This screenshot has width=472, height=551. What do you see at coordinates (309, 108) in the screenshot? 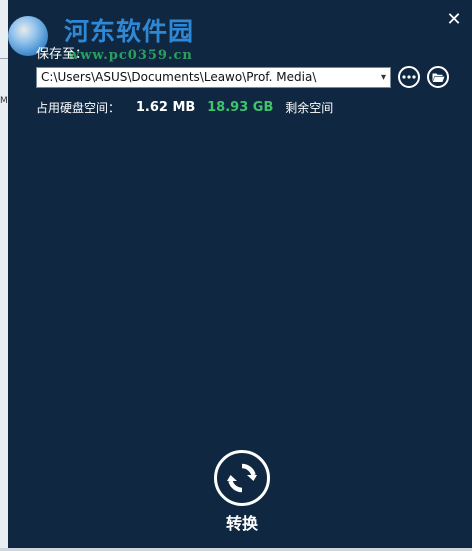
I see `free-space-label: 剩余空间` at bounding box center [309, 108].